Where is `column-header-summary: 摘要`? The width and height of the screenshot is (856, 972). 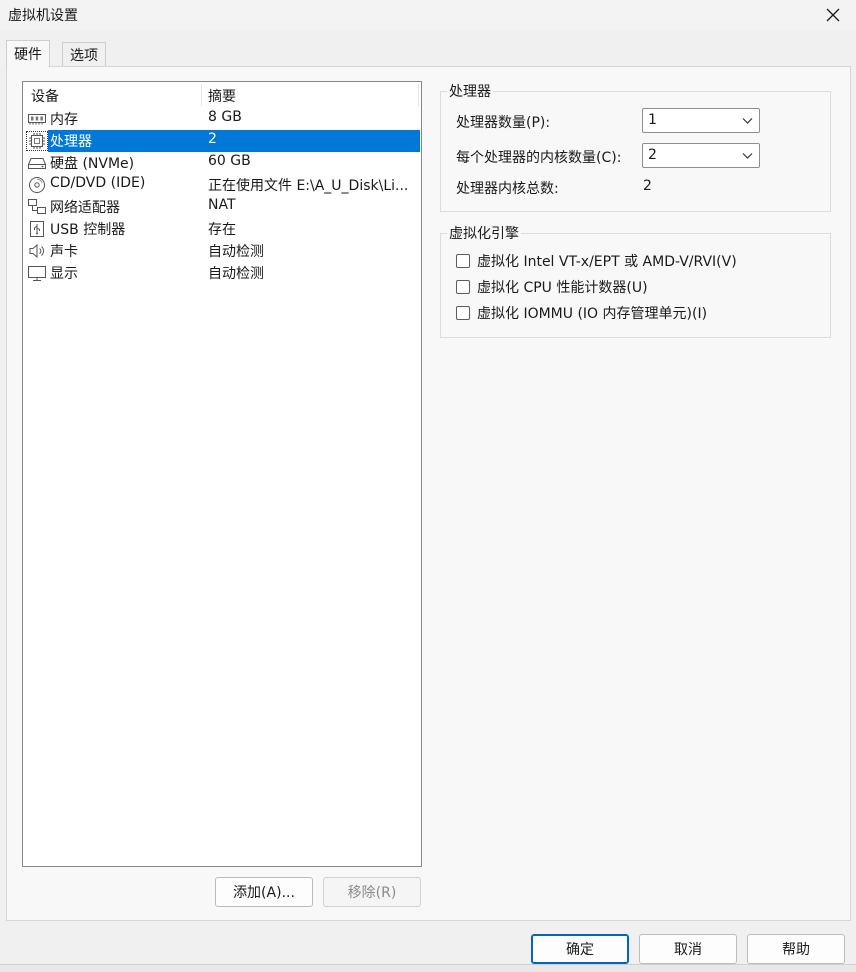
column-header-summary: 摘要 is located at coordinates (222, 96).